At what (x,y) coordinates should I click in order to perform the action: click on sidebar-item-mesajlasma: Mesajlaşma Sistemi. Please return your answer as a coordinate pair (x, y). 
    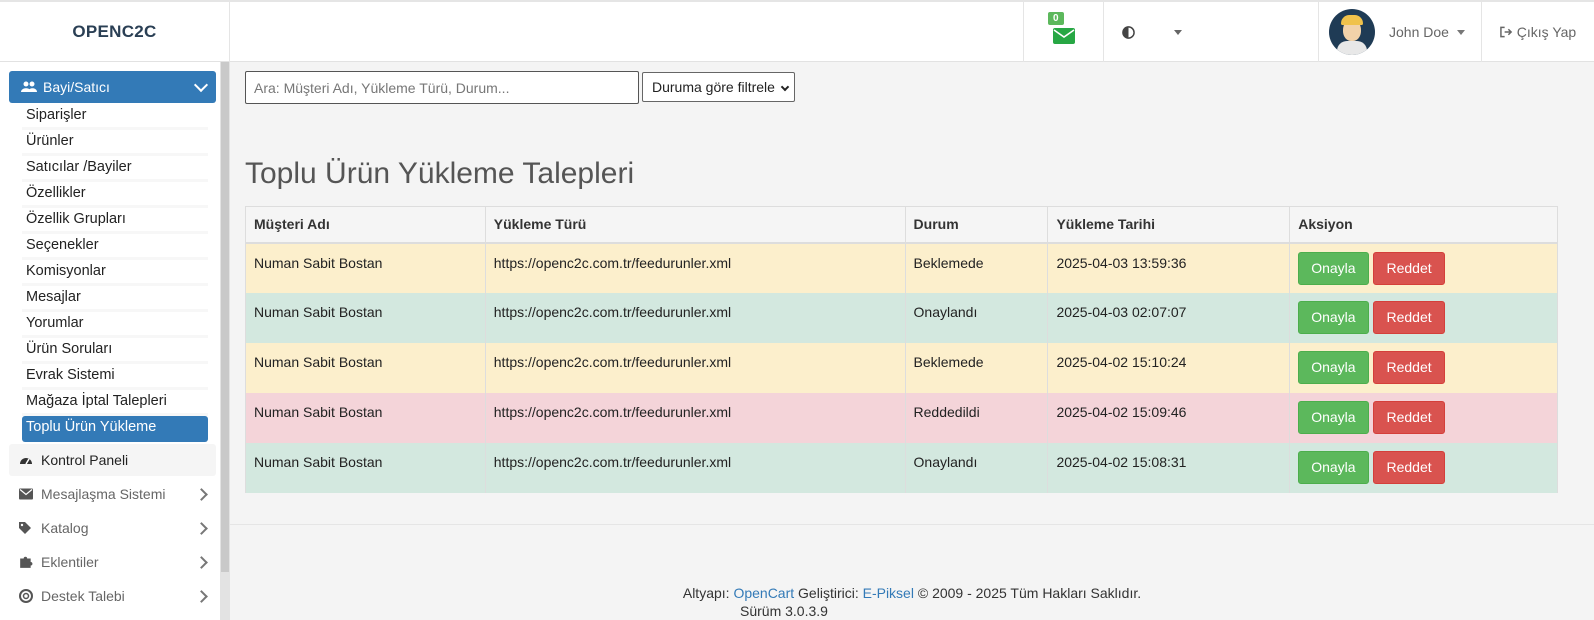
    Looking at the image, I should click on (112, 494).